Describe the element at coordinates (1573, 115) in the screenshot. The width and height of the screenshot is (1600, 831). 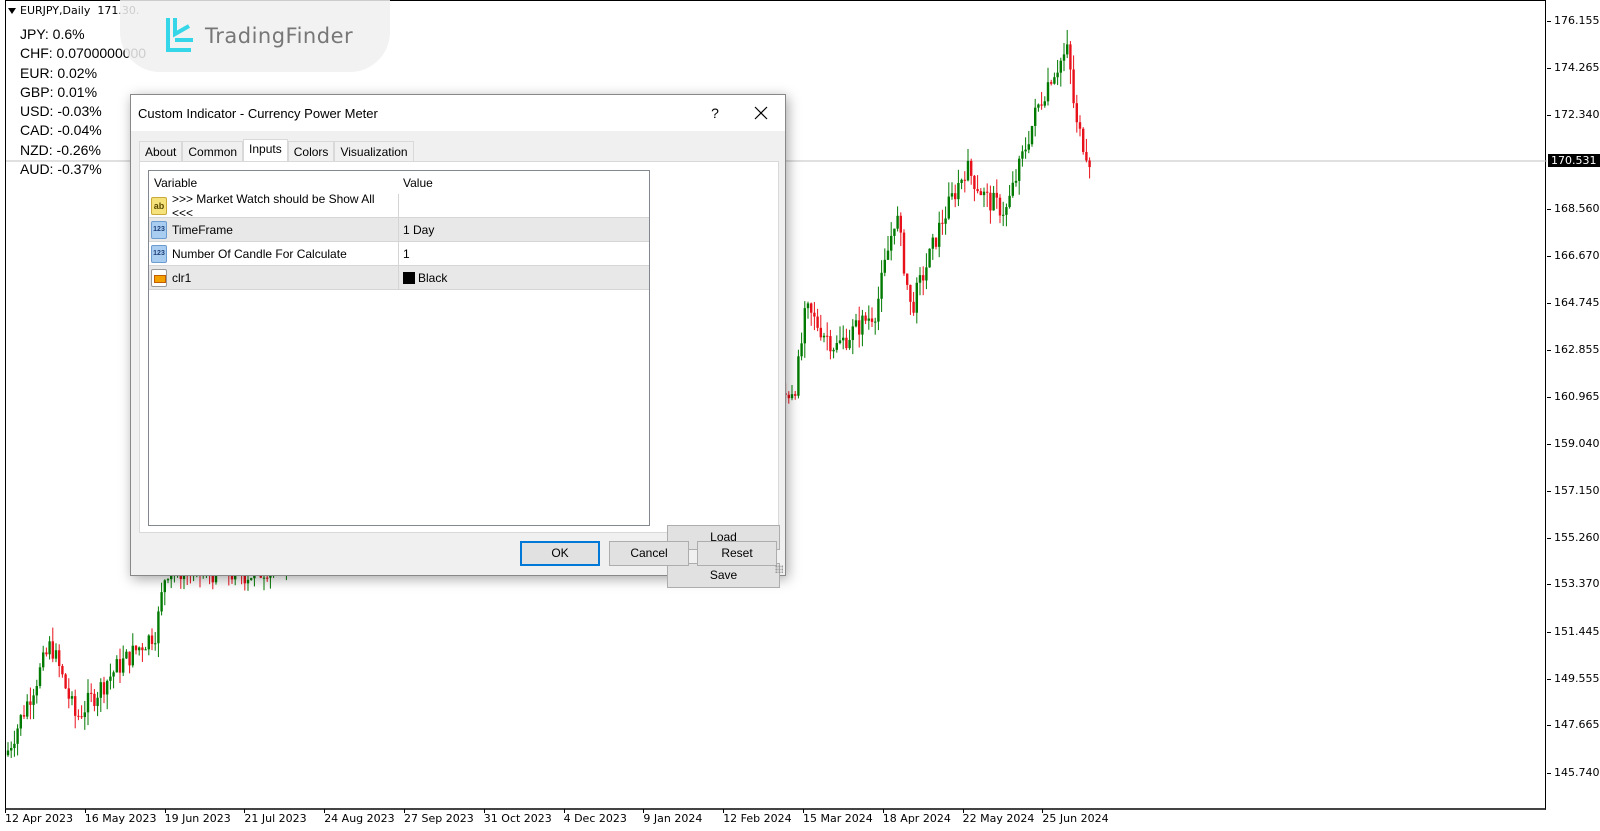
I see `price-tick-label: 172.340` at that location.